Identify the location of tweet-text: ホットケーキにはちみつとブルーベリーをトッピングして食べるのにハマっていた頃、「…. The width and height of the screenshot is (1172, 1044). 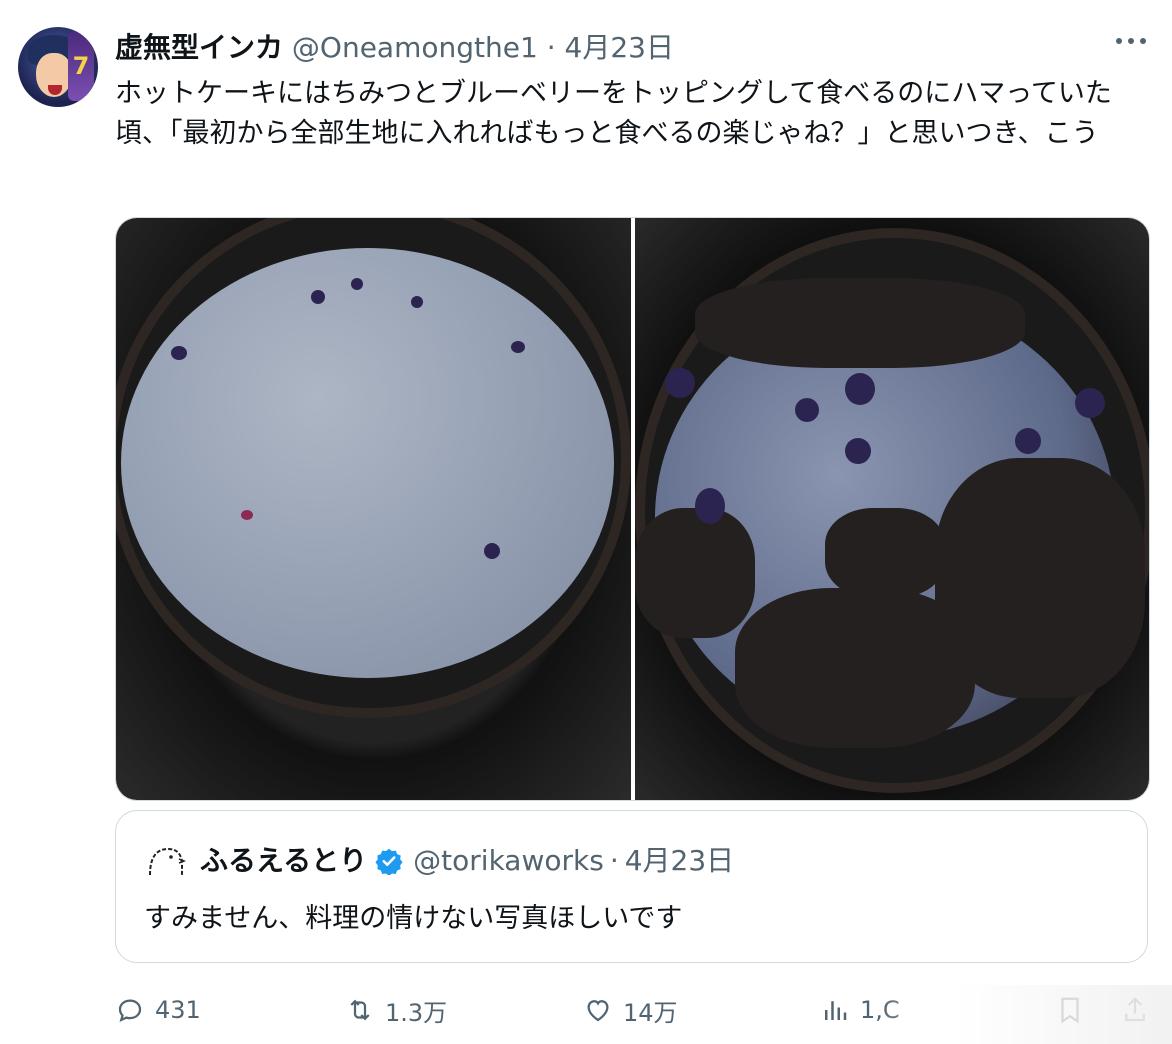
(613, 113).